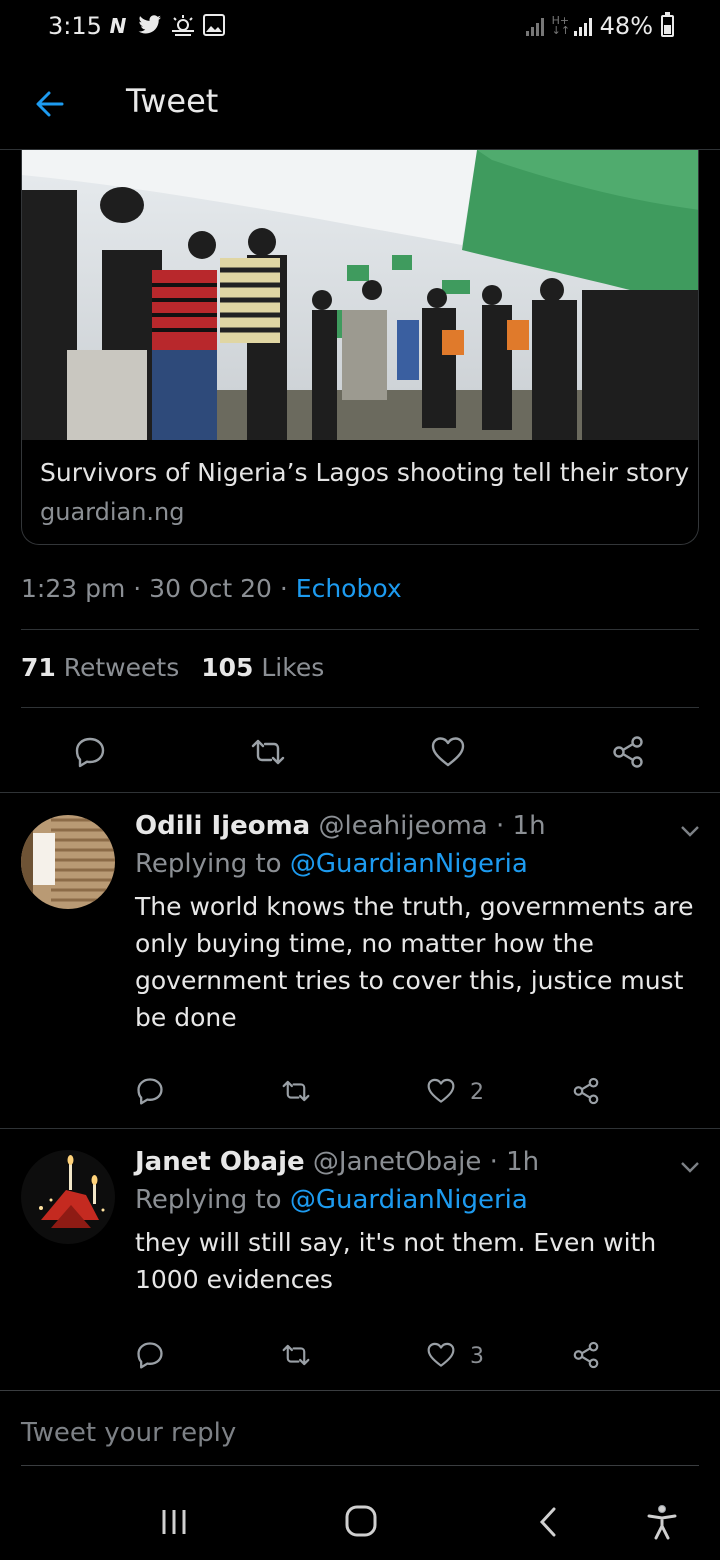 The image size is (720, 1560). What do you see at coordinates (121, 667) in the screenshot?
I see `retweets-label: Retweets` at bounding box center [121, 667].